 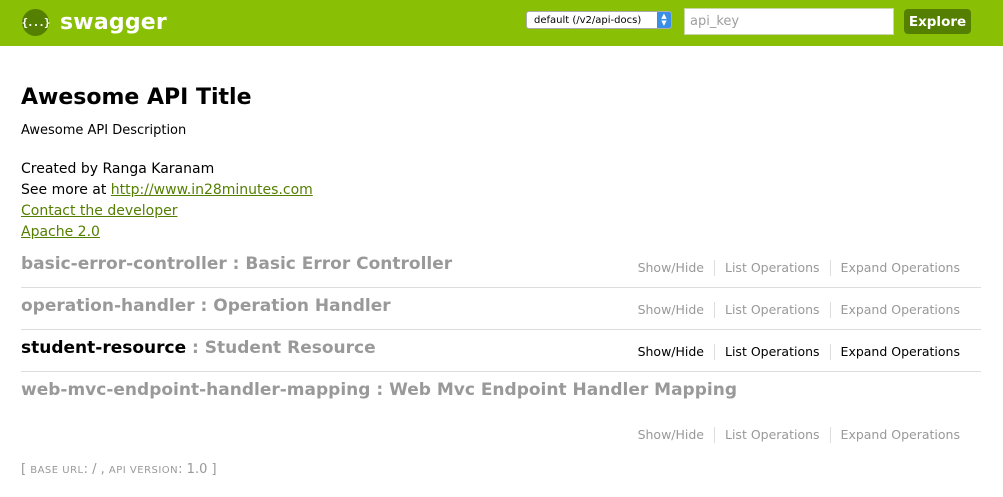 I want to click on resource-description: Operation Handler, so click(x=301, y=306).